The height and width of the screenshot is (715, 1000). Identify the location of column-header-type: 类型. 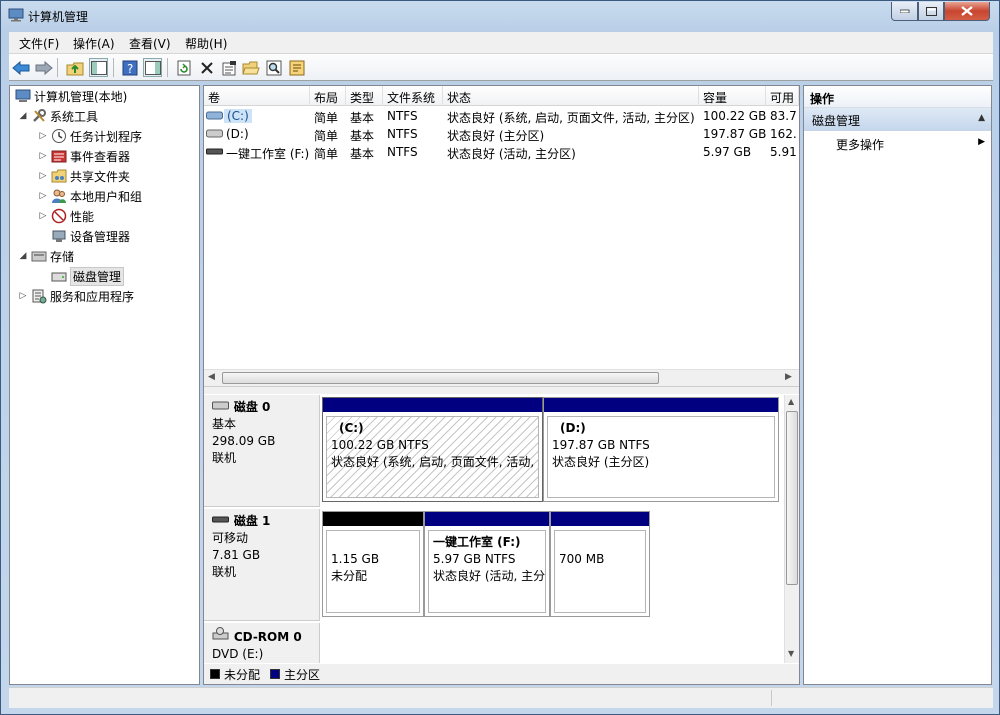
(364, 96).